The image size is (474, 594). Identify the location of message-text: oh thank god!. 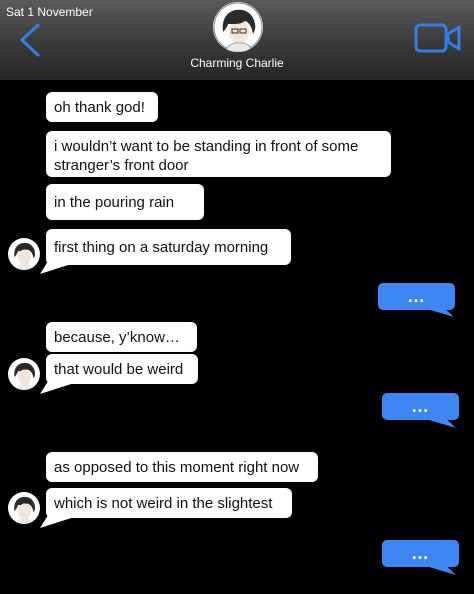
(99, 107).